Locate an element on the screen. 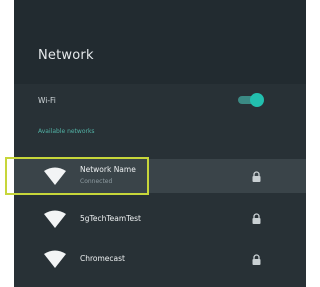  network-name: Chromecast is located at coordinates (102, 258).